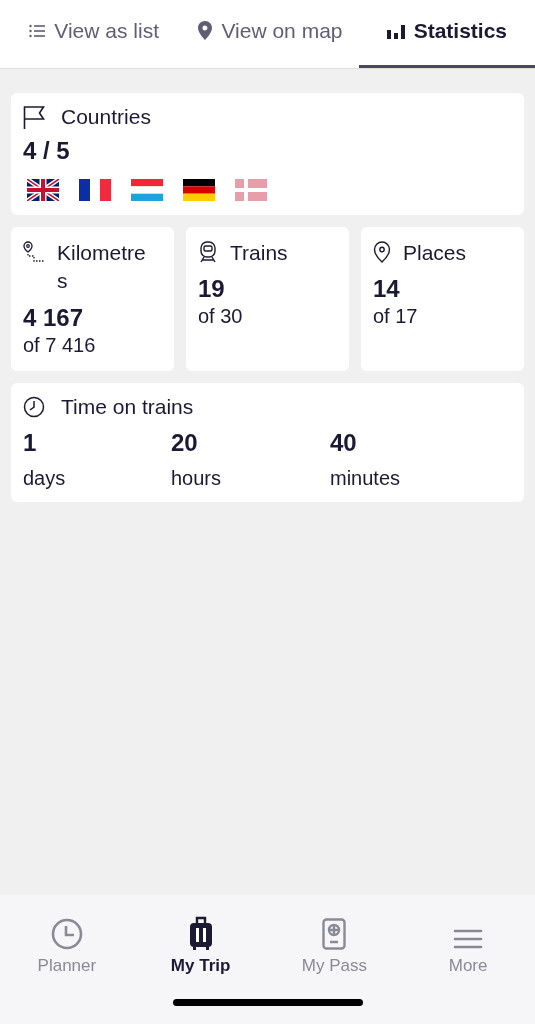 This screenshot has height=1024, width=535. I want to click on menu-icon, so click(468, 939).